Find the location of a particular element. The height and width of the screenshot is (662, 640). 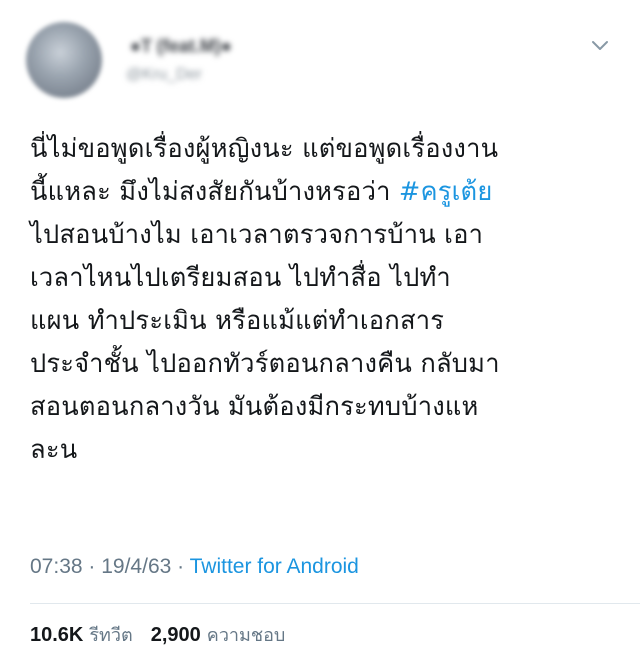

hashtag-link: #ครูเต้ย is located at coordinates (446, 192).